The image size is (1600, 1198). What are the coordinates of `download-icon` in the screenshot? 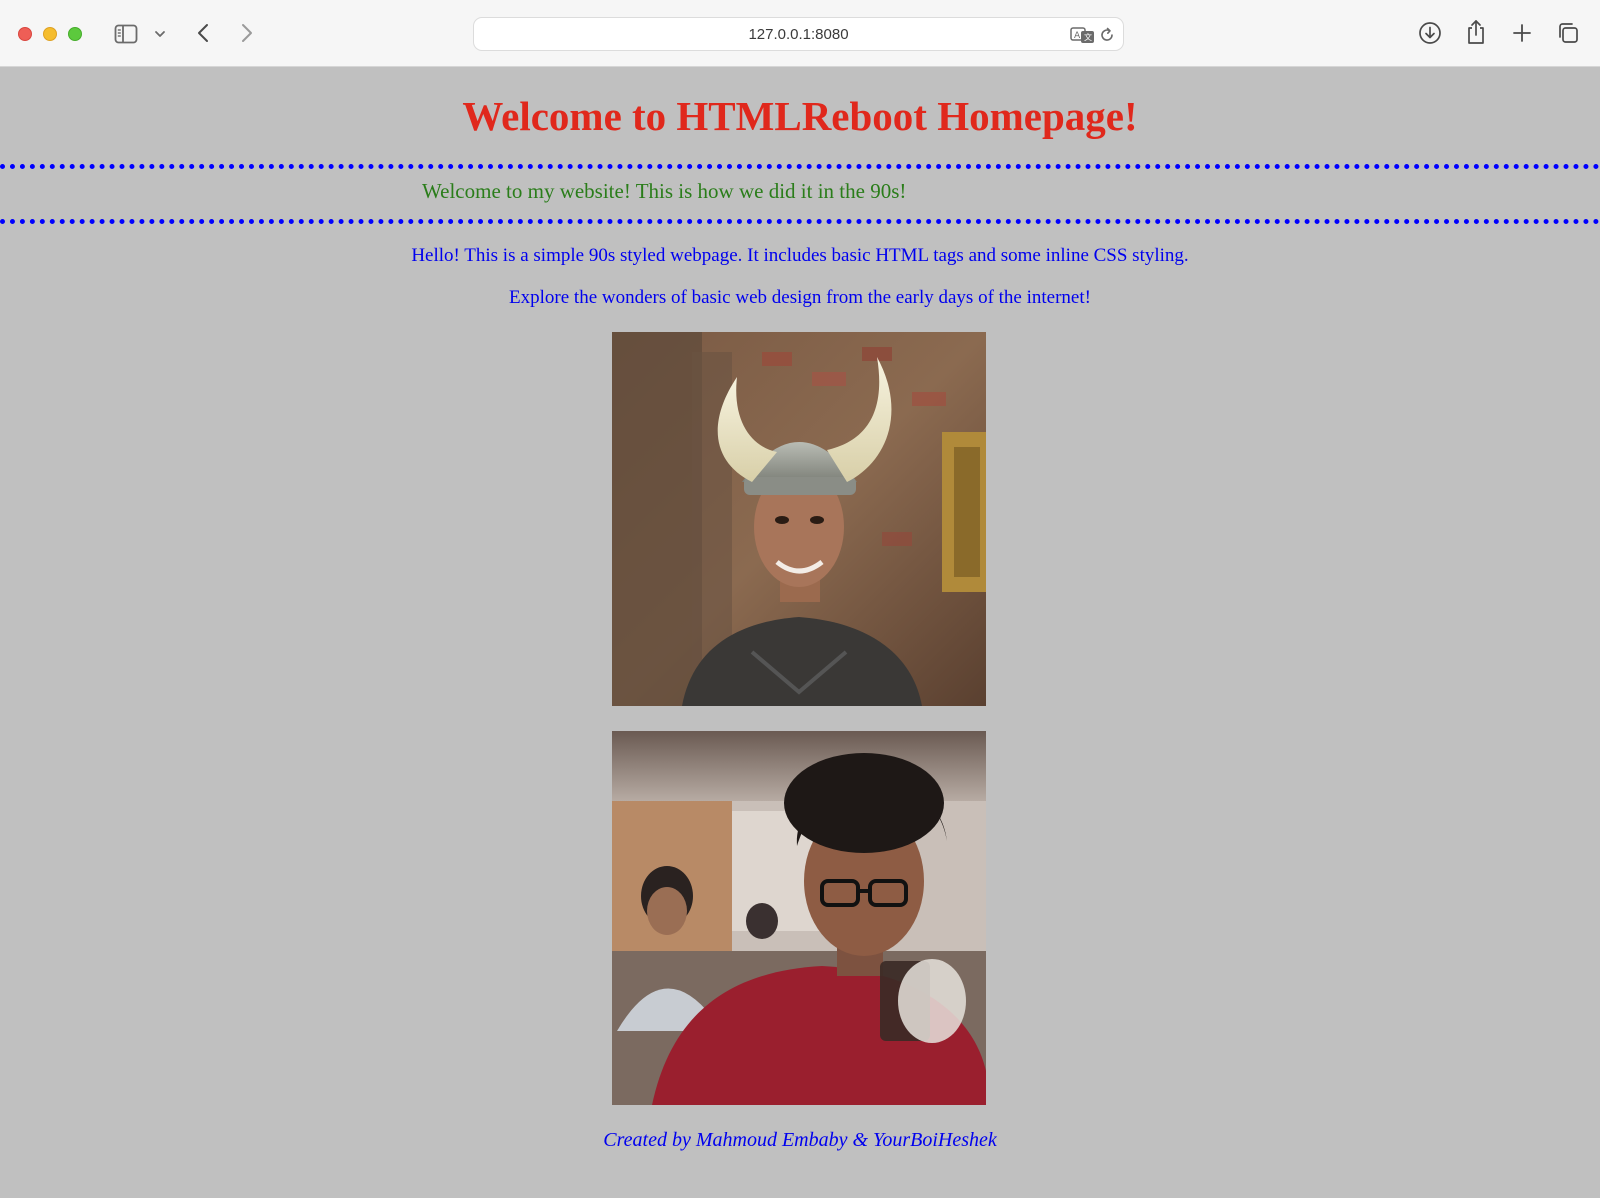 It's located at (1430, 33).